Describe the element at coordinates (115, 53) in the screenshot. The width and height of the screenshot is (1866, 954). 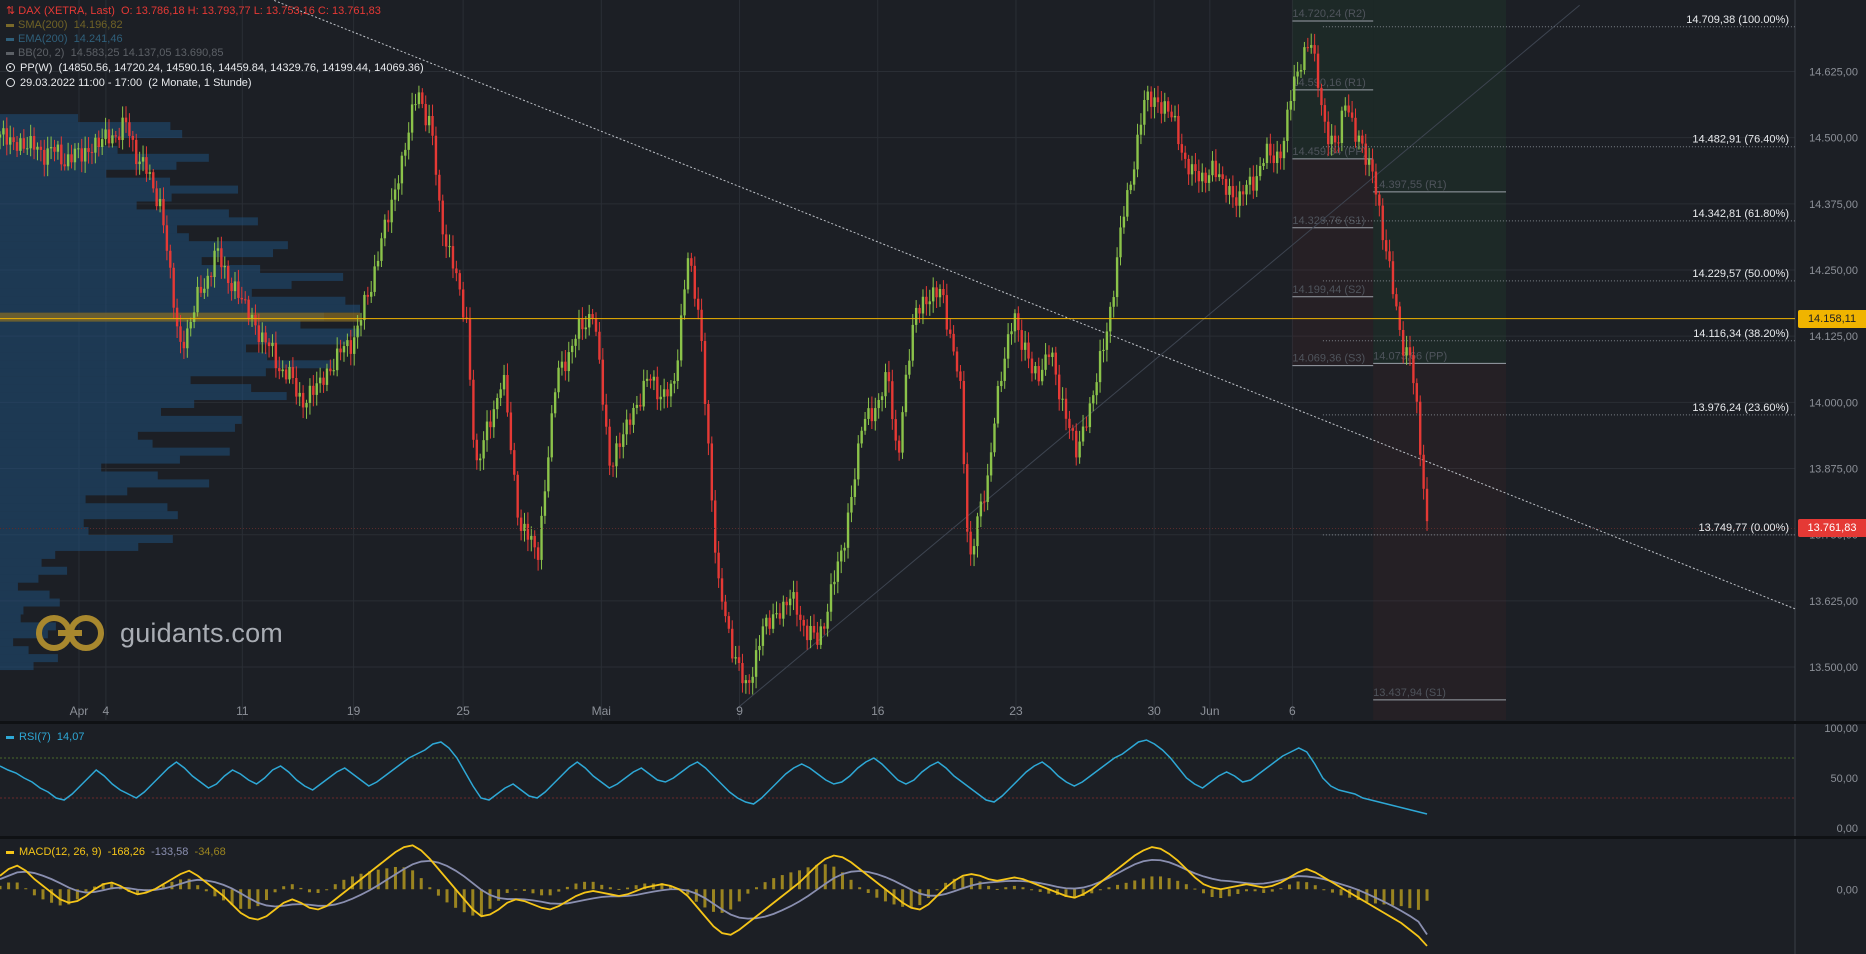
I see `legend-bb: BB(20, 2) 14.583,25 14.137,05 13.690,85` at that location.